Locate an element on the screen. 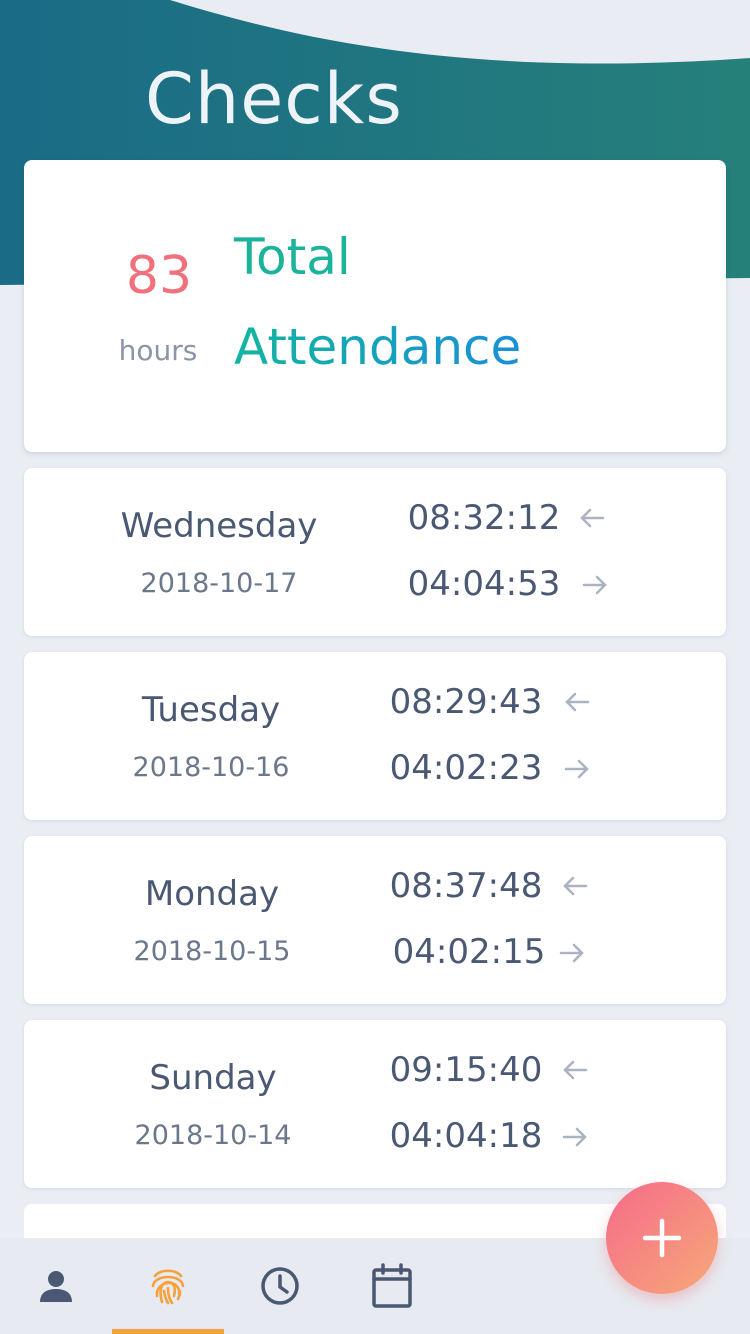 The height and width of the screenshot is (1334, 750). check-day: Sunday is located at coordinates (213, 1078).